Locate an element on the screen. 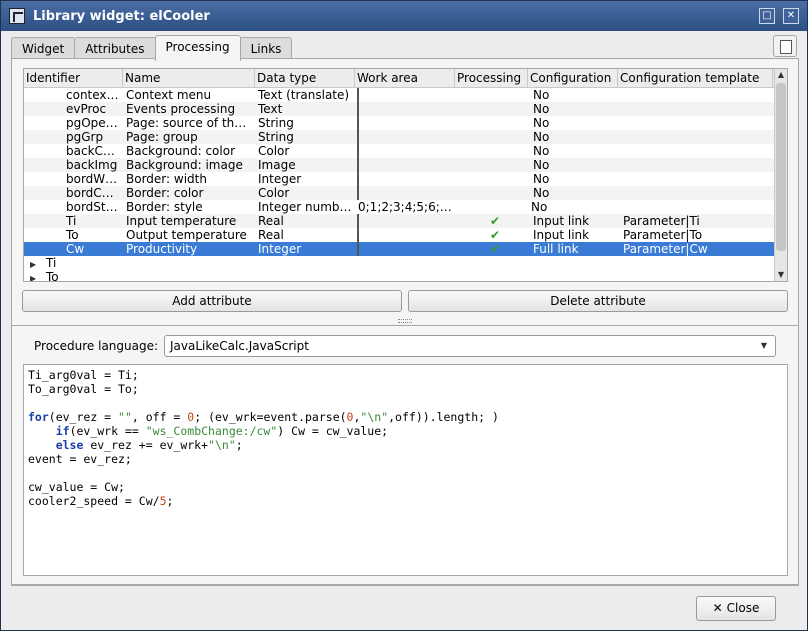  header-identifier: Identifier is located at coordinates (73, 78).